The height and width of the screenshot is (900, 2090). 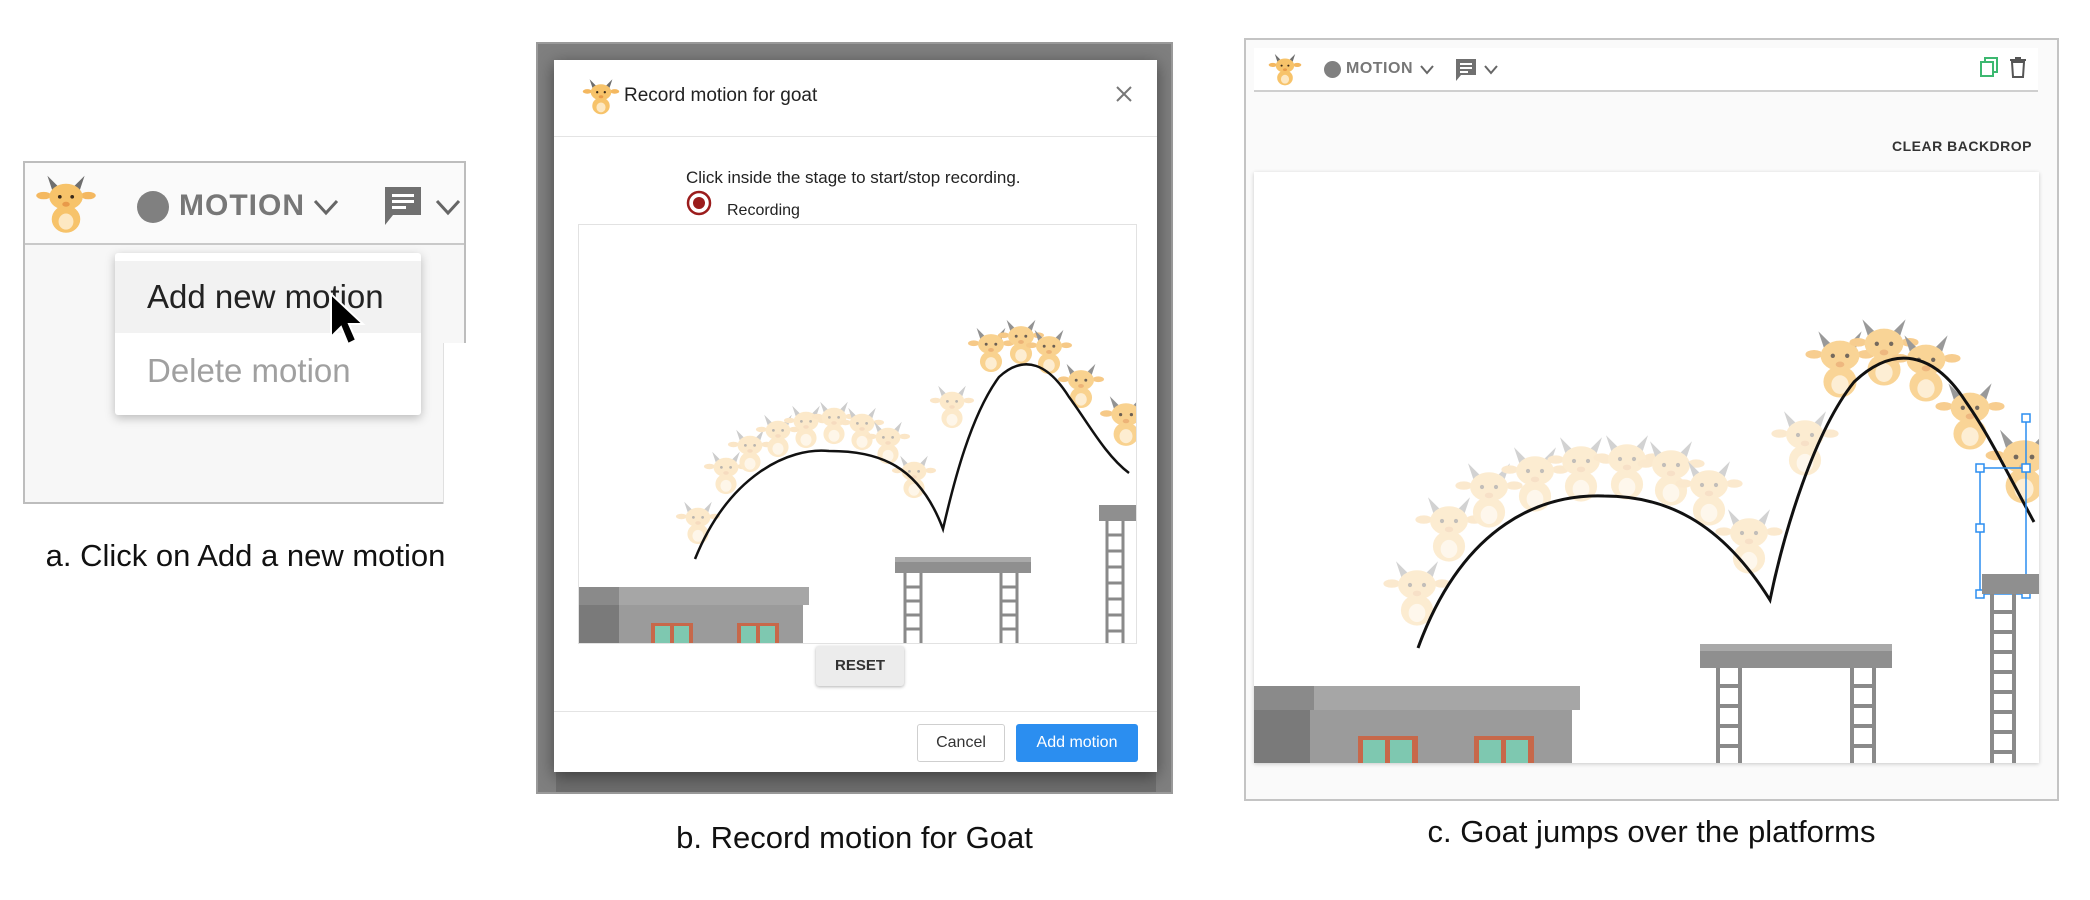 What do you see at coordinates (1989, 67) in the screenshot?
I see `copy-icon` at bounding box center [1989, 67].